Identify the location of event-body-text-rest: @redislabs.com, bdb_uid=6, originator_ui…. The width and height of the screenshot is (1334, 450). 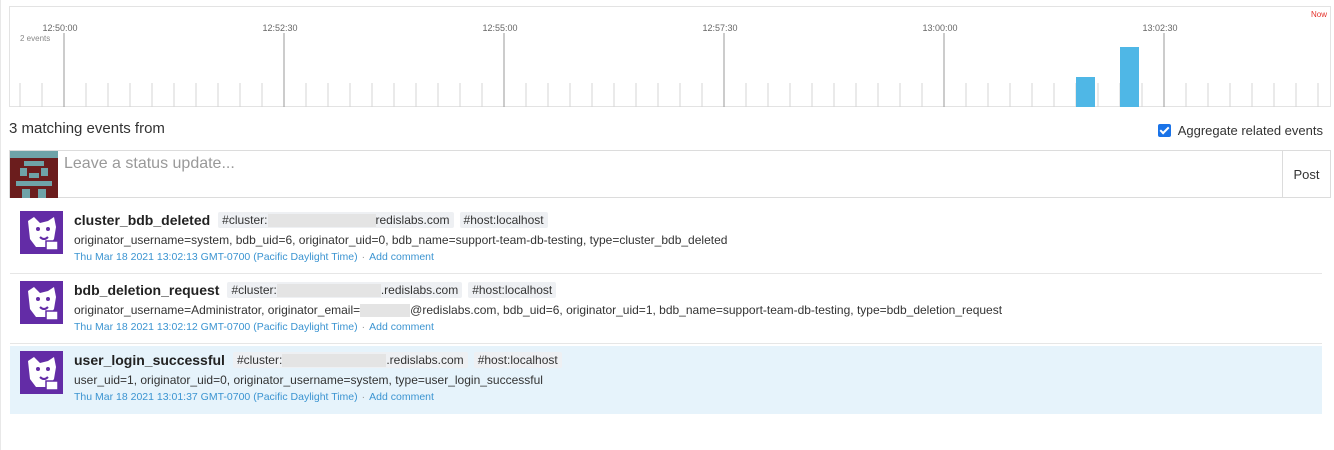
(706, 310).